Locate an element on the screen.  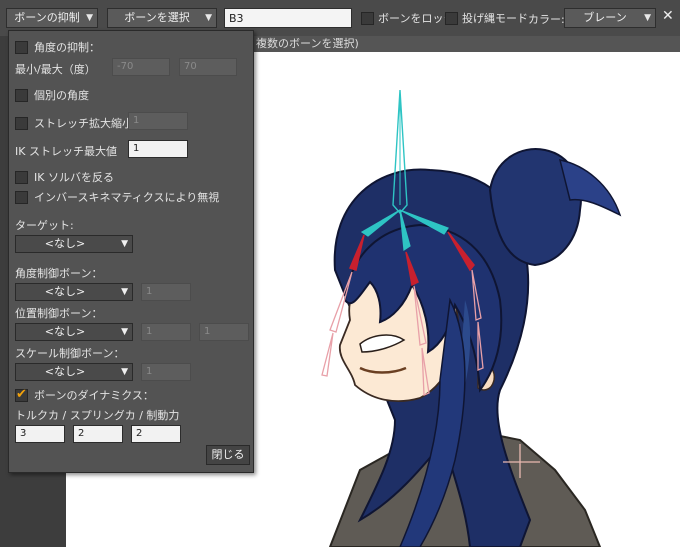
bone-pink is located at coordinates (327, 354).